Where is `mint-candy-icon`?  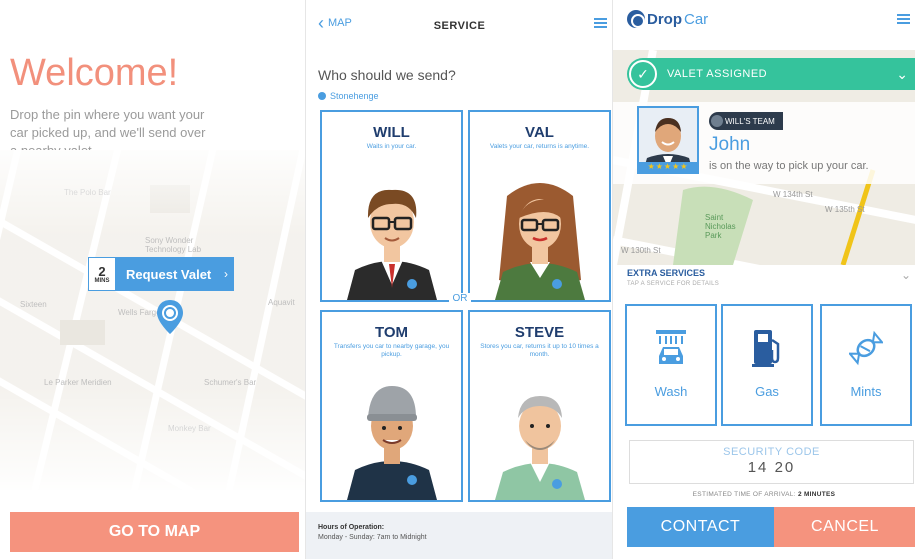
mint-candy-icon is located at coordinates (866, 348).